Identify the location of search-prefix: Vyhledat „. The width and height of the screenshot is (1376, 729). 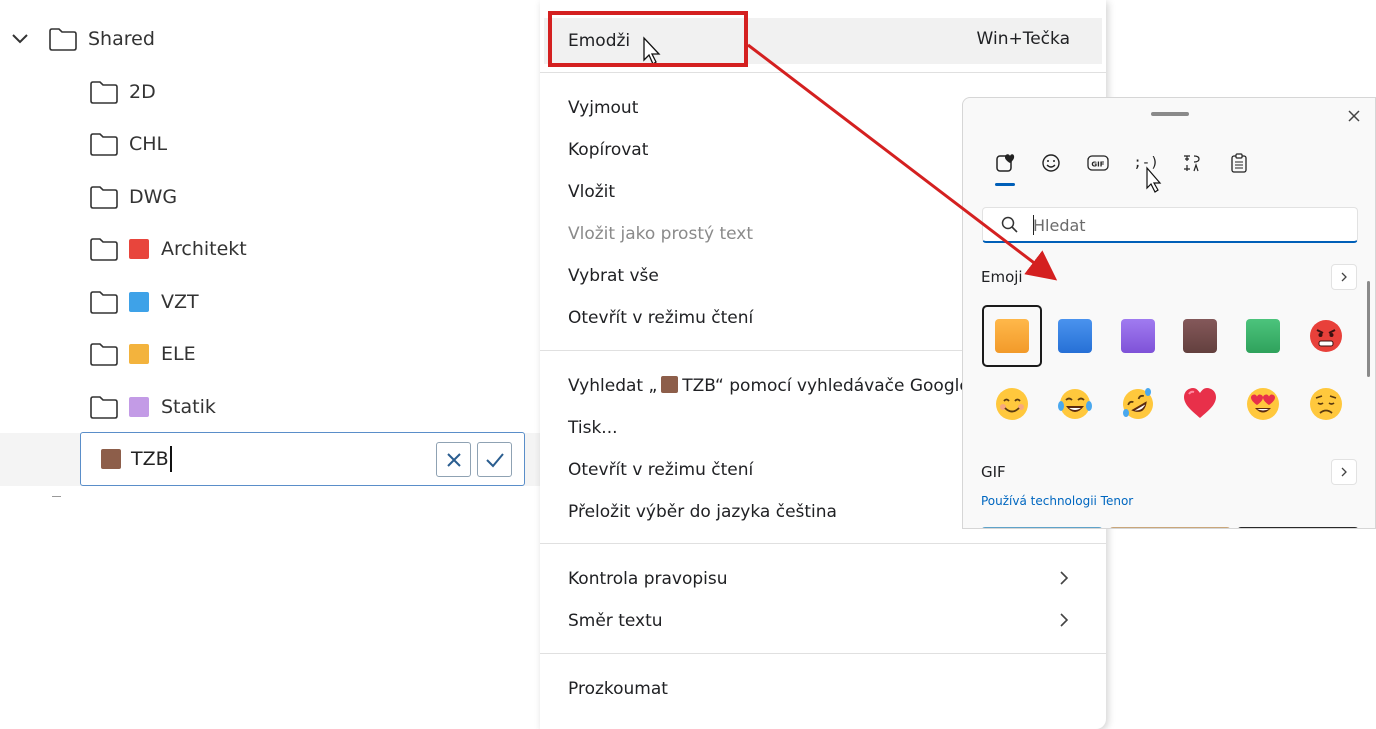
(613, 386).